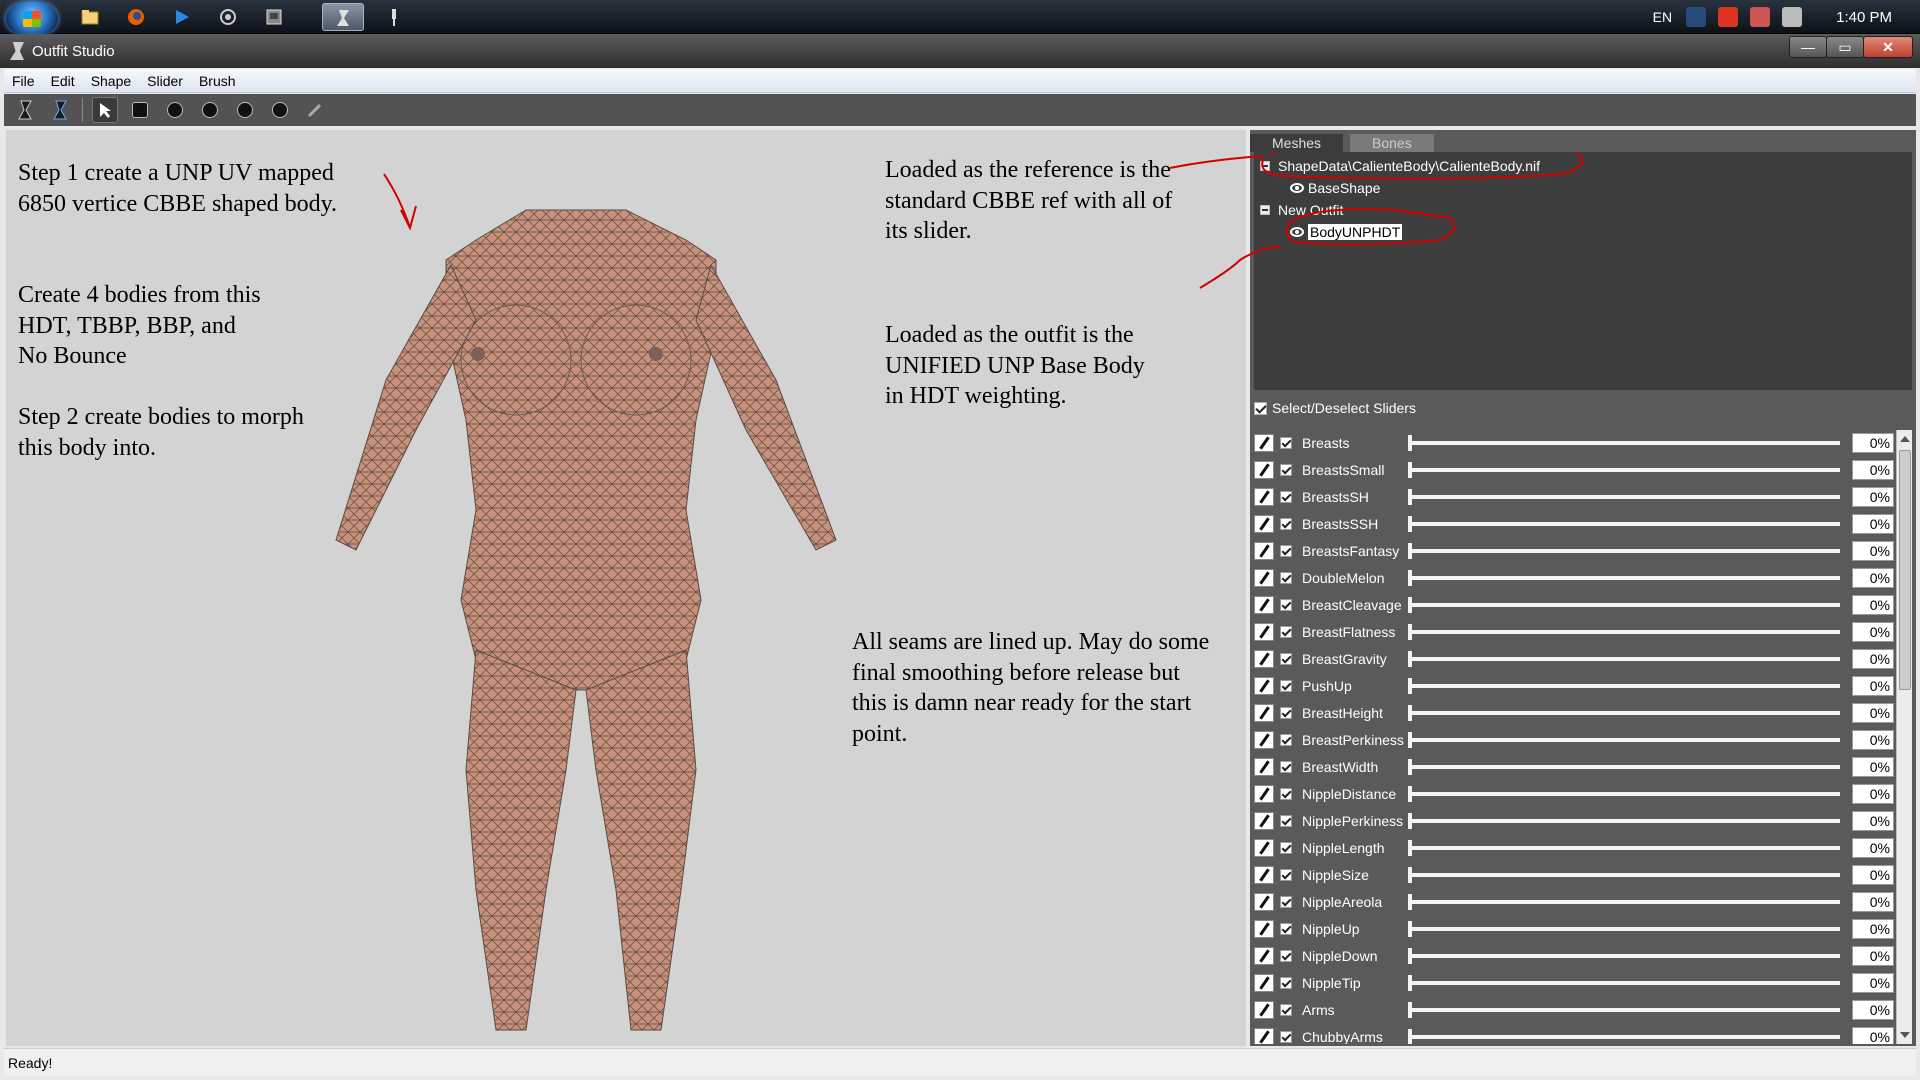 The image size is (1920, 1080). Describe the element at coordinates (217, 81) in the screenshot. I see `menu-brush: Brush` at that location.